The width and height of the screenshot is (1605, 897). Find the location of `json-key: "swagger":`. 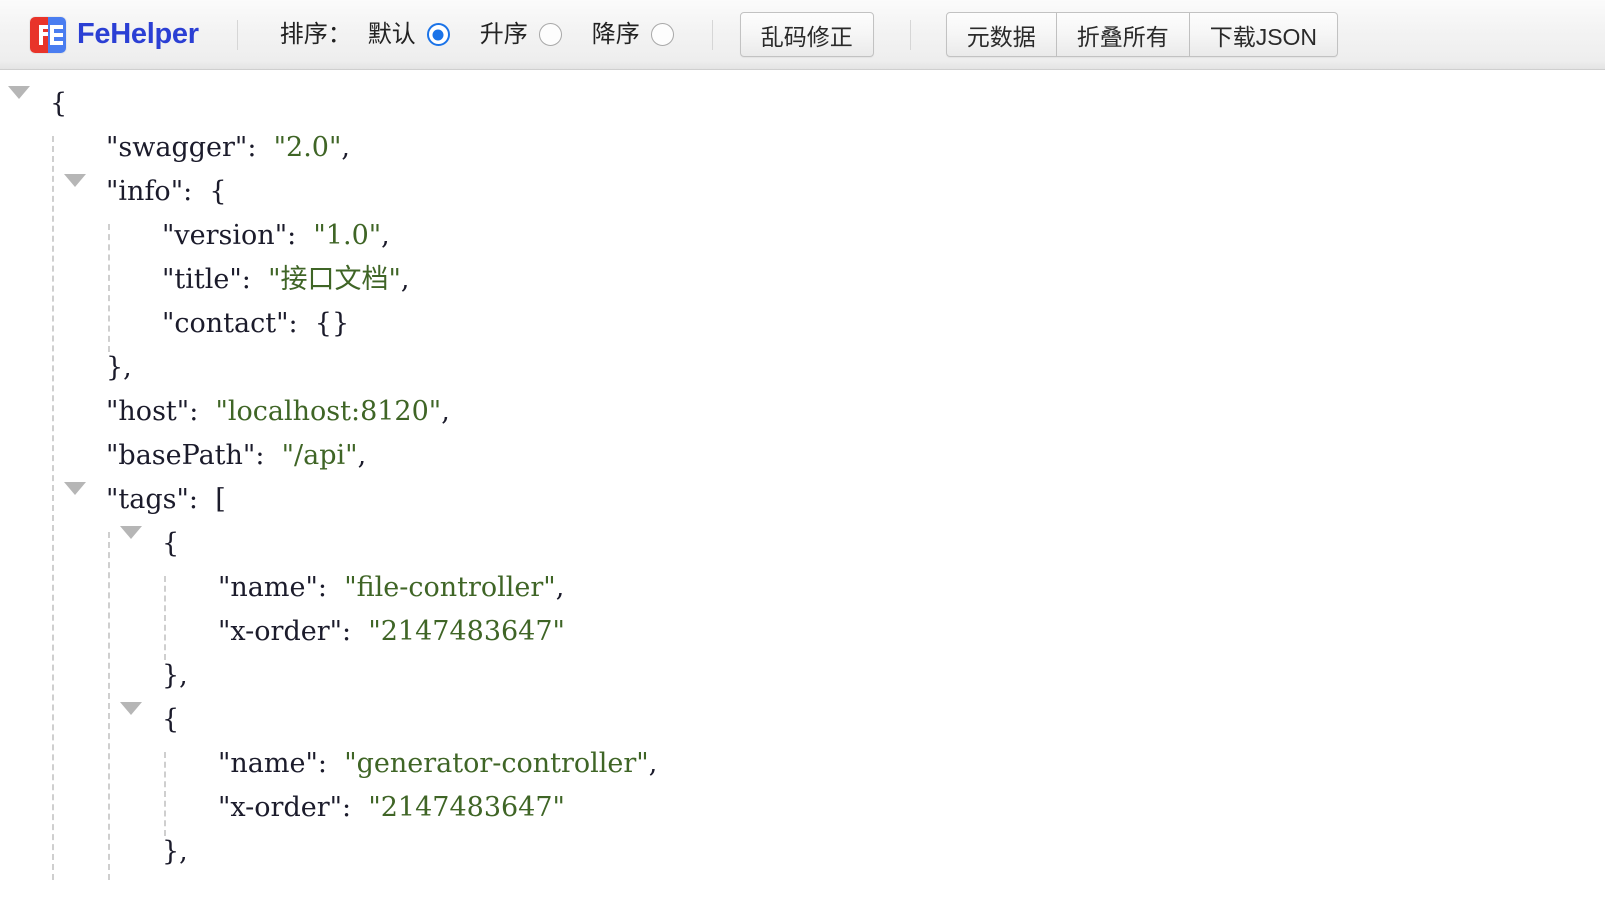

json-key: "swagger": is located at coordinates (181, 147).